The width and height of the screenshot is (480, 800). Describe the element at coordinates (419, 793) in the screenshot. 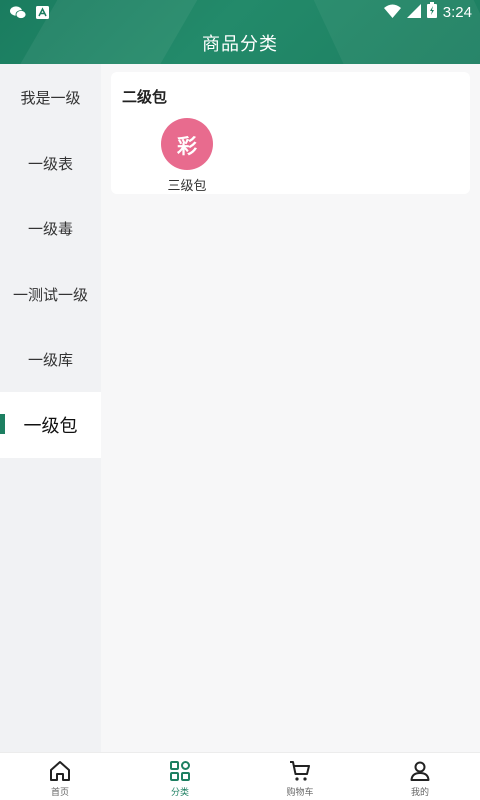

I see `tab-label: 我的` at that location.